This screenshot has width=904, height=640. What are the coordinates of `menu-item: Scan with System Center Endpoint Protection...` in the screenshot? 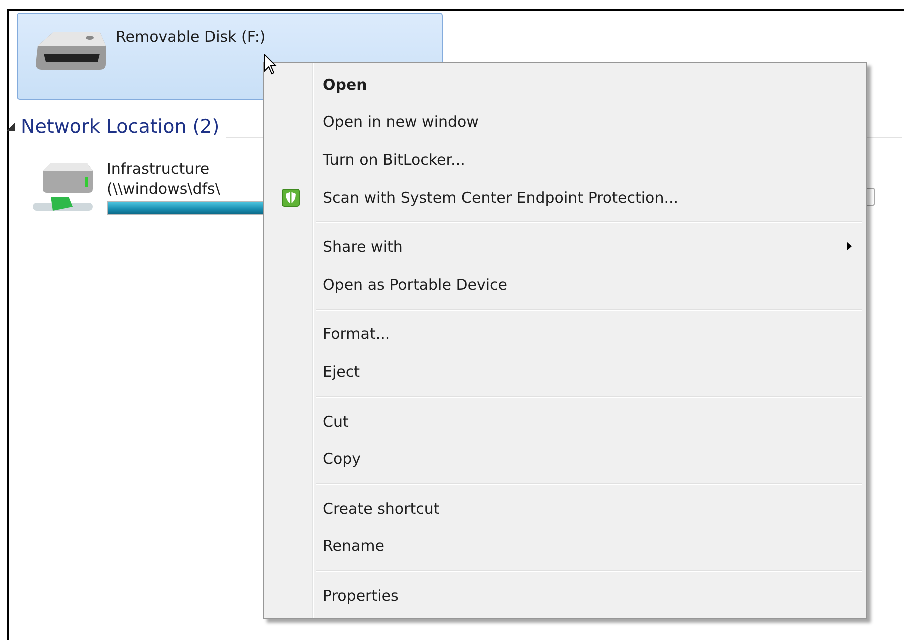 It's located at (565, 197).